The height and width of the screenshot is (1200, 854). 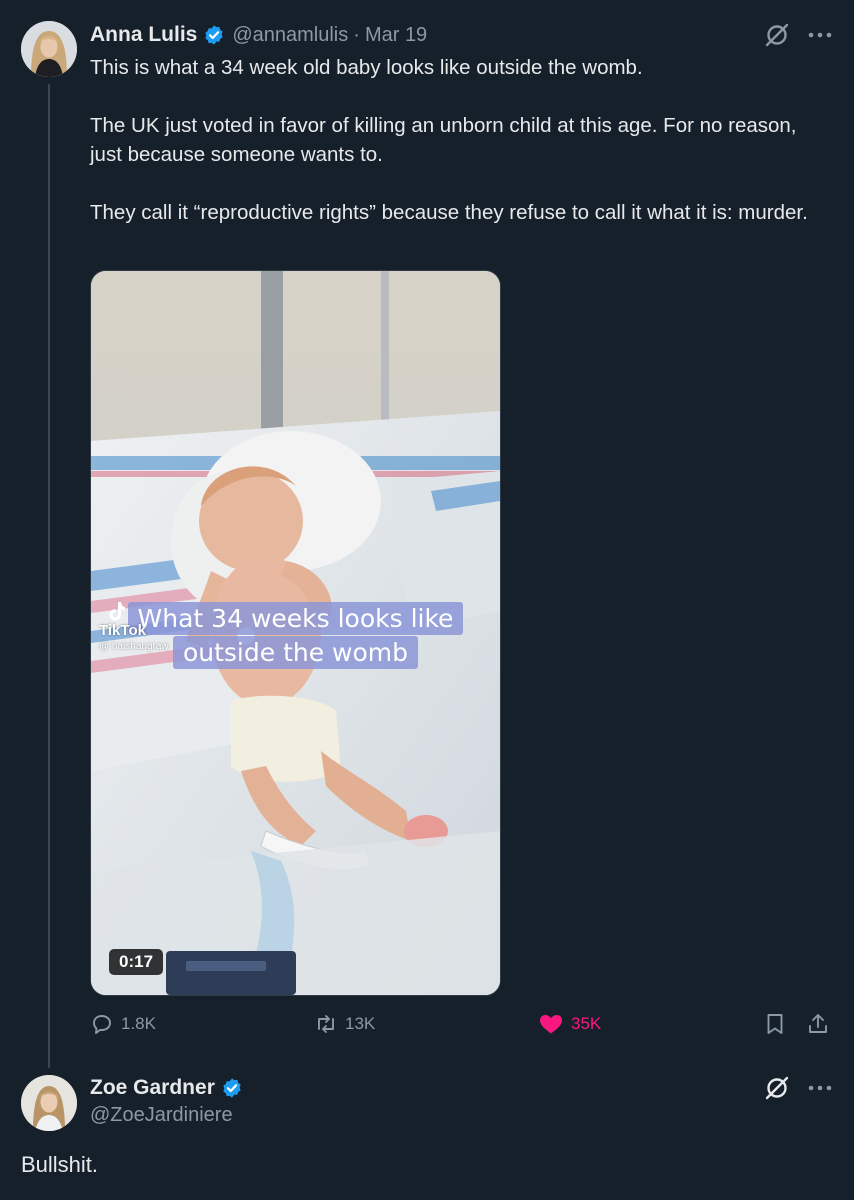 I want to click on like-button: 35K, so click(x=569, y=1024).